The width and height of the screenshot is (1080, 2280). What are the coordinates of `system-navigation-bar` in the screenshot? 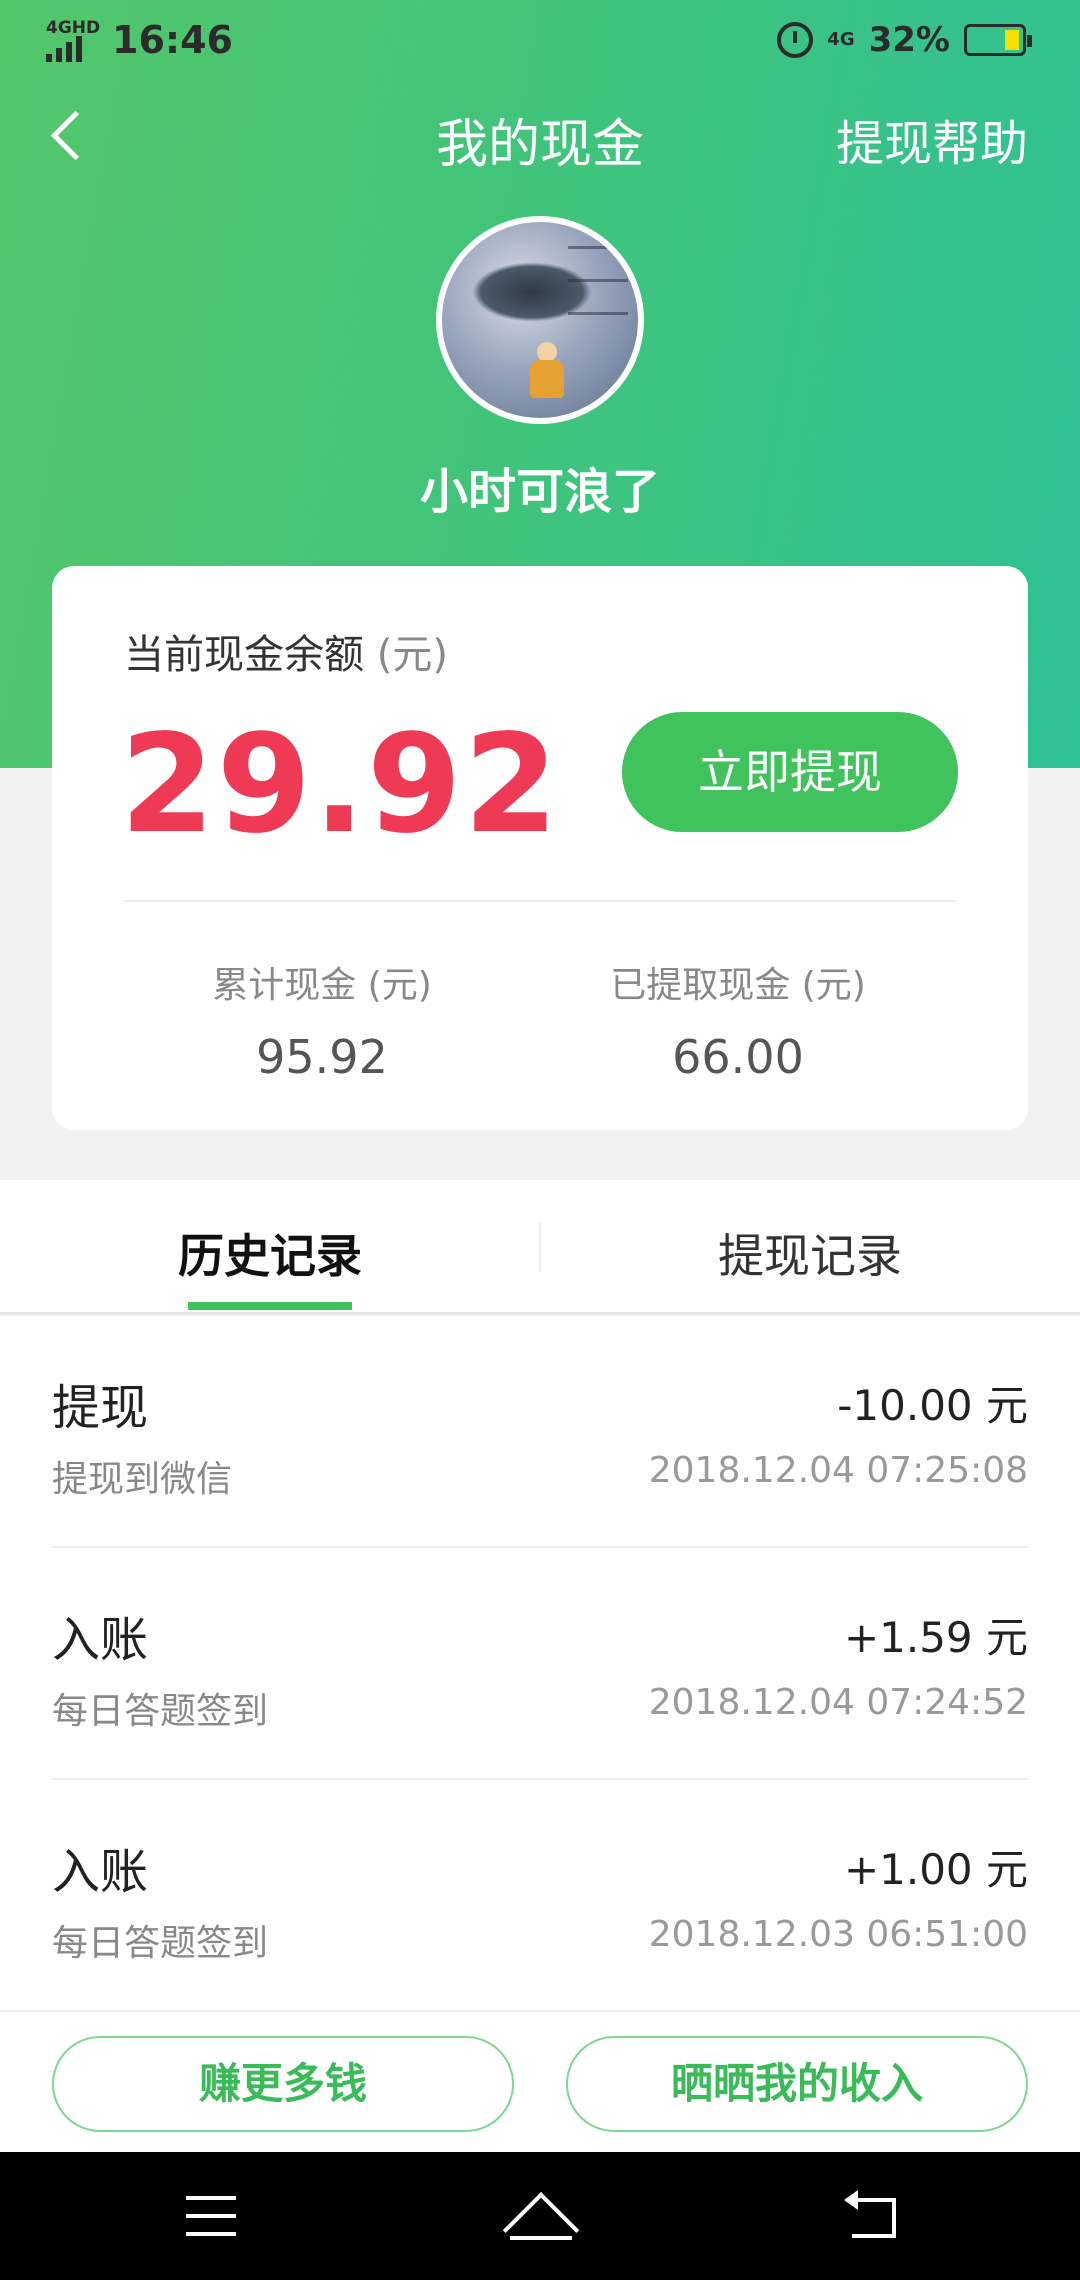 It's located at (540, 2216).